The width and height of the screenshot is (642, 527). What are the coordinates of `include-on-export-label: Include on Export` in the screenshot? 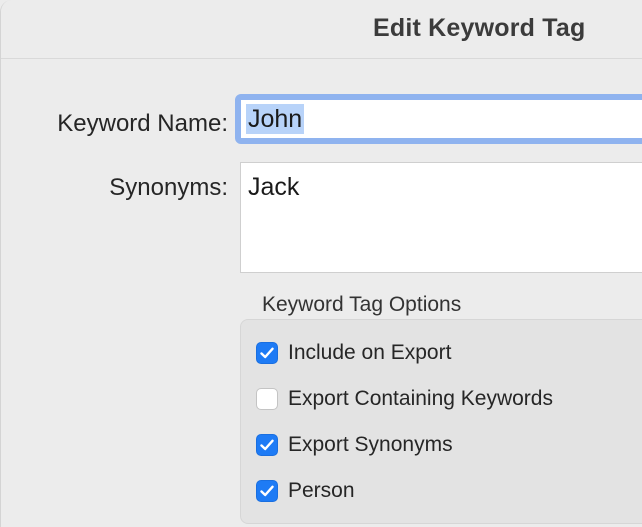 It's located at (370, 352).